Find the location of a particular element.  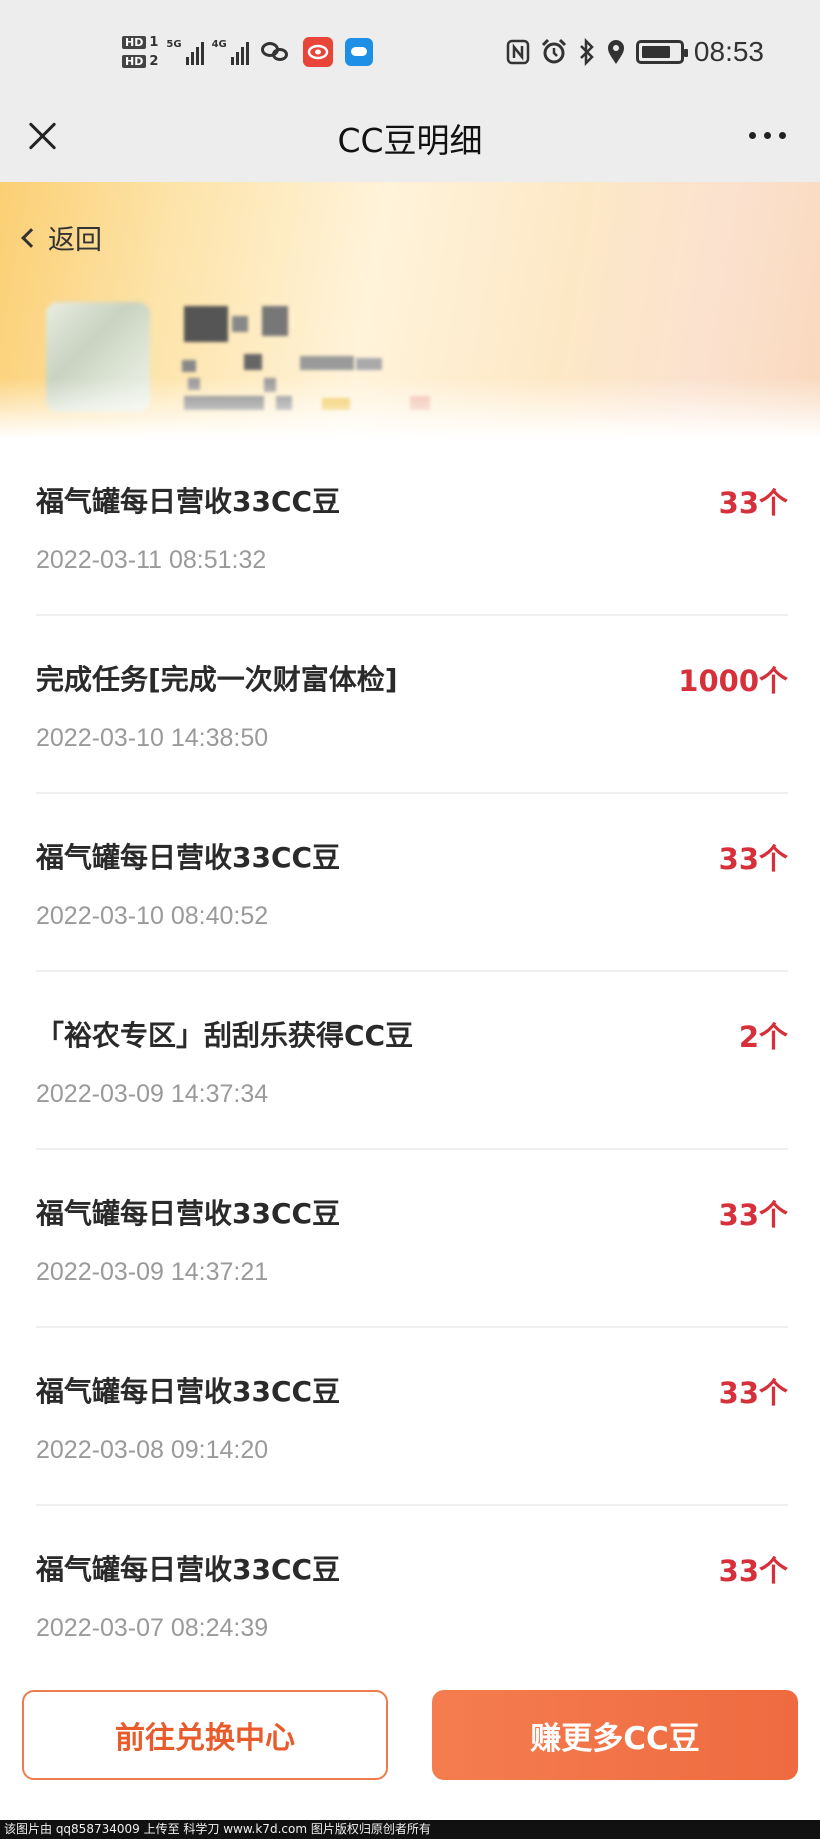

status-bar-right: 08:53 is located at coordinates (635, 52).